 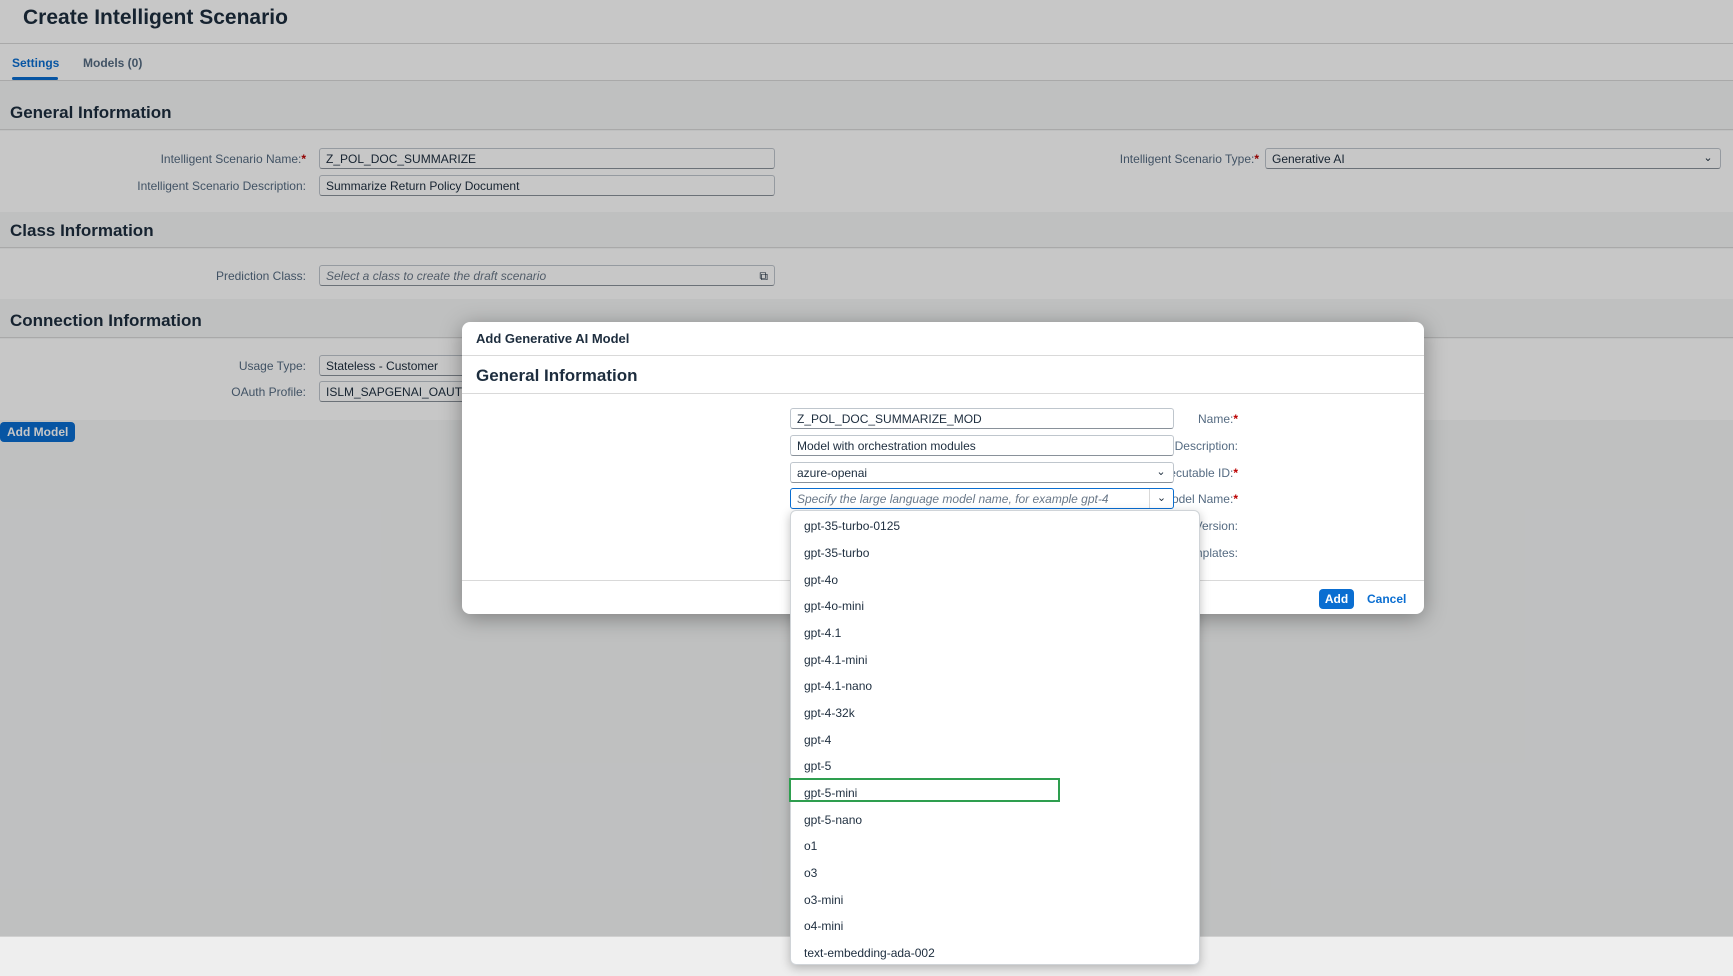 What do you see at coordinates (982, 445) in the screenshot?
I see `model-description-field: Model with orchestration modules` at bounding box center [982, 445].